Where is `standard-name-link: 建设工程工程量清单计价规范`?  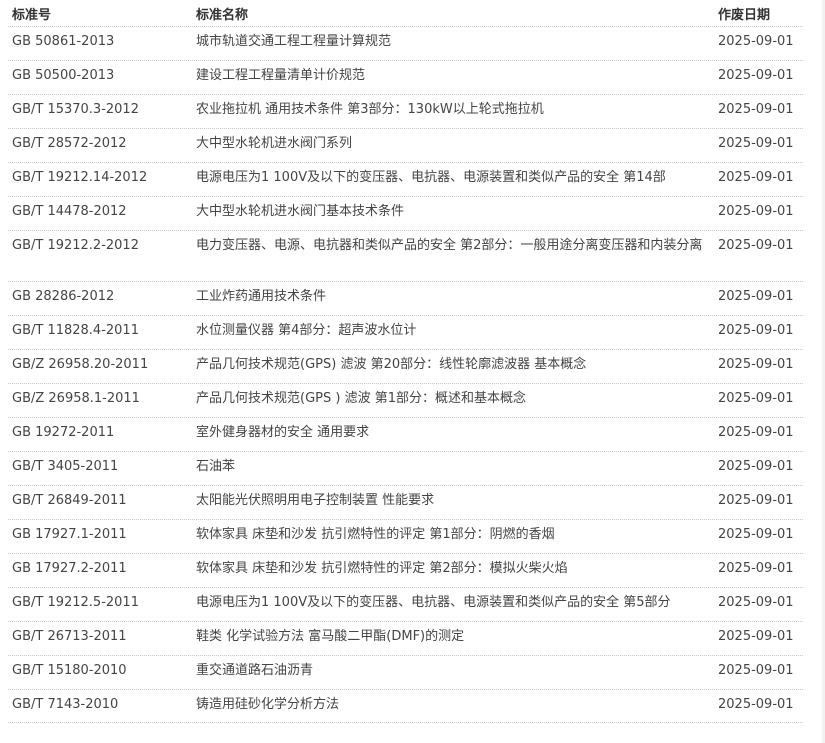 standard-name-link: 建设工程工程量清单计价规范 is located at coordinates (280, 75).